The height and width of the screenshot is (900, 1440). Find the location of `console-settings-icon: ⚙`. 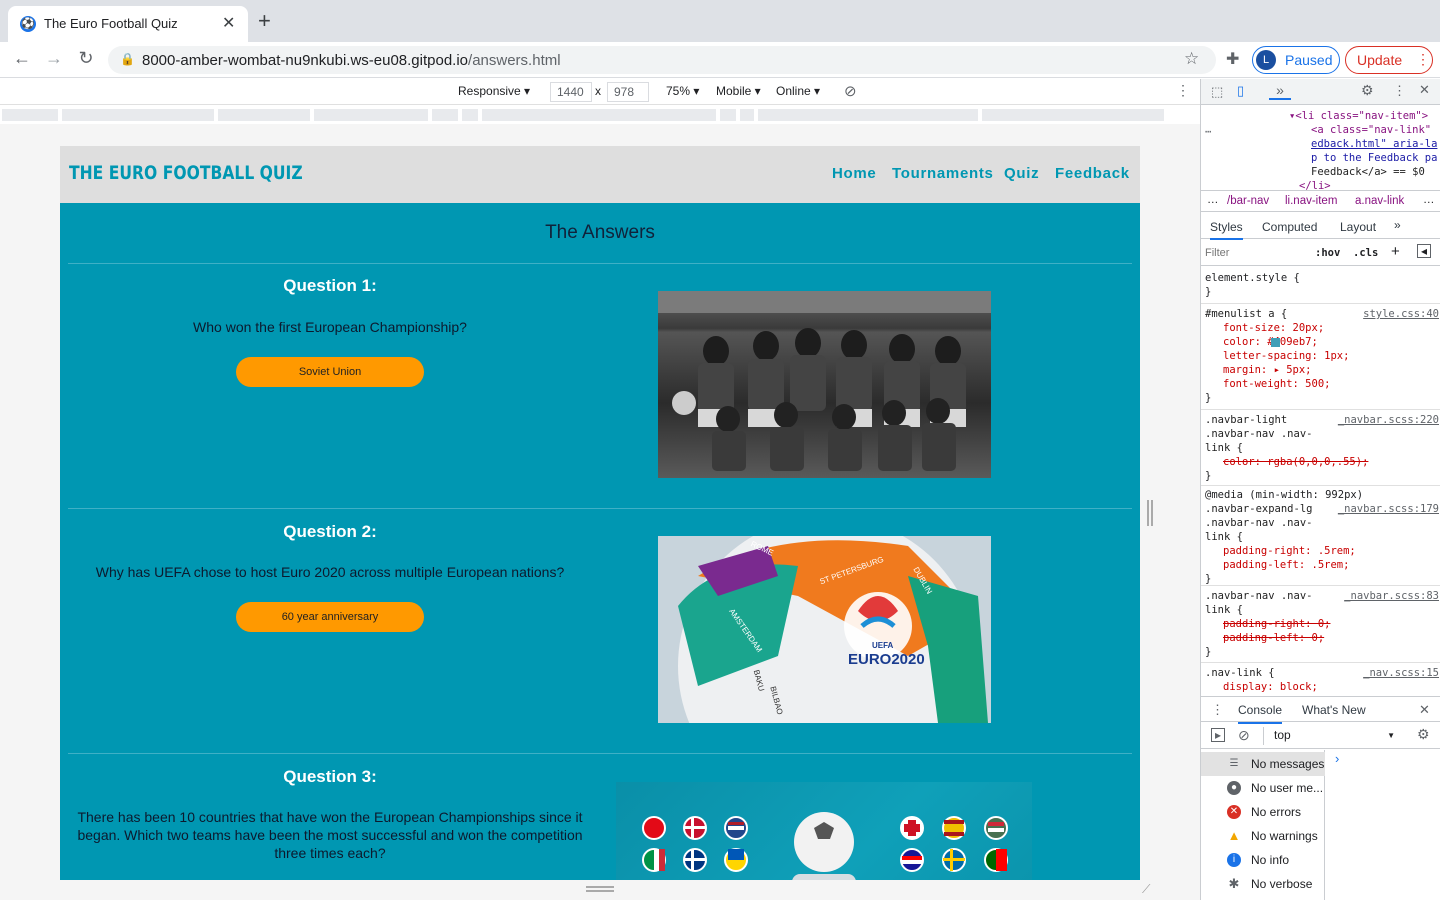

console-settings-icon: ⚙ is located at coordinates (1423, 734).